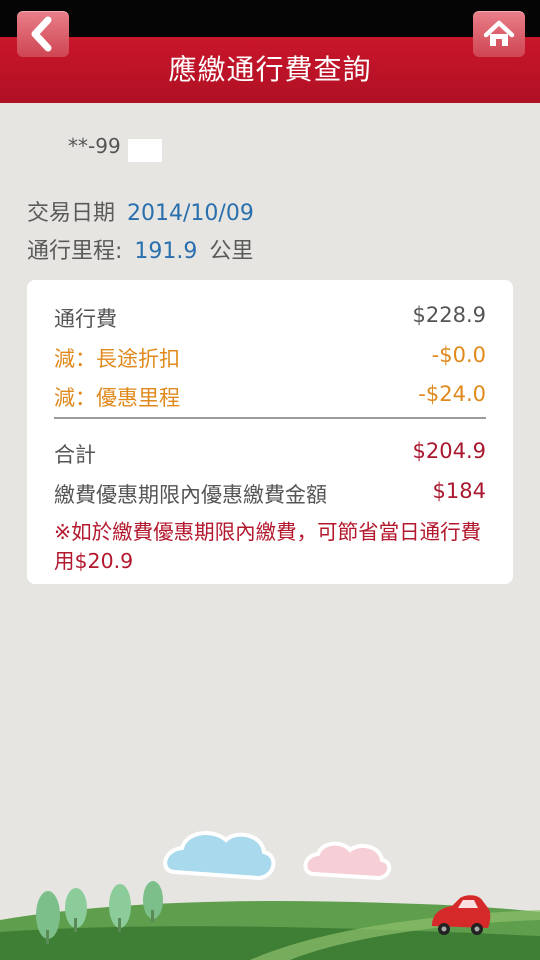 This screenshot has width=540, height=960. Describe the element at coordinates (219, 856) in the screenshot. I see `blue-cloud-icon` at that location.